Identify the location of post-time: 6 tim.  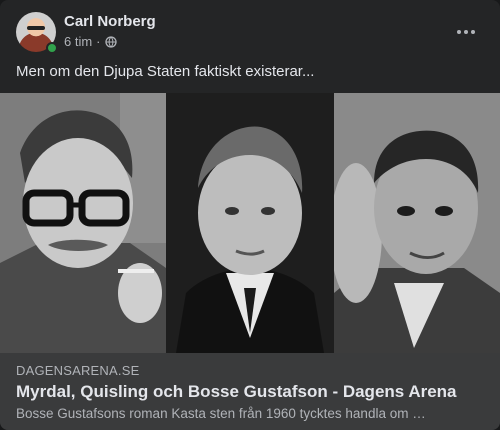
(78, 41).